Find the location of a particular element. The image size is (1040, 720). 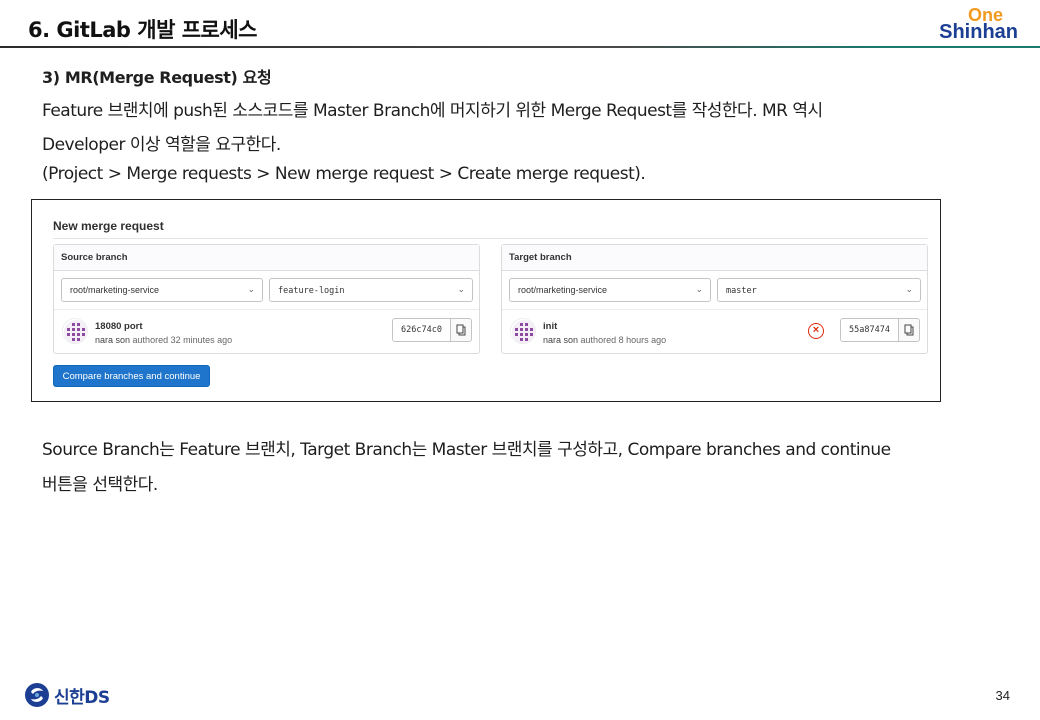

target-commit-time: authored 8 hours ago is located at coordinates (623, 340).